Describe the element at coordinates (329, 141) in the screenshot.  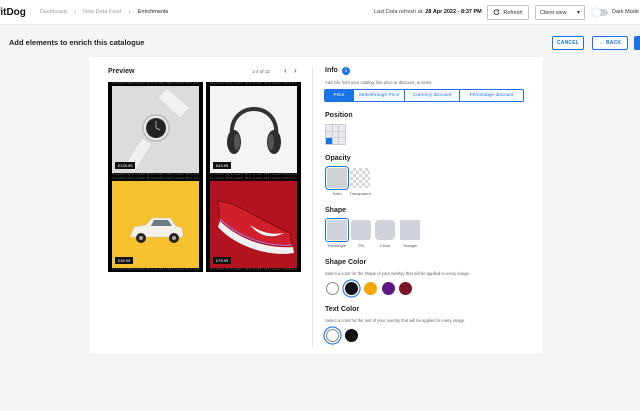
I see `position-cell-bottom-left` at that location.